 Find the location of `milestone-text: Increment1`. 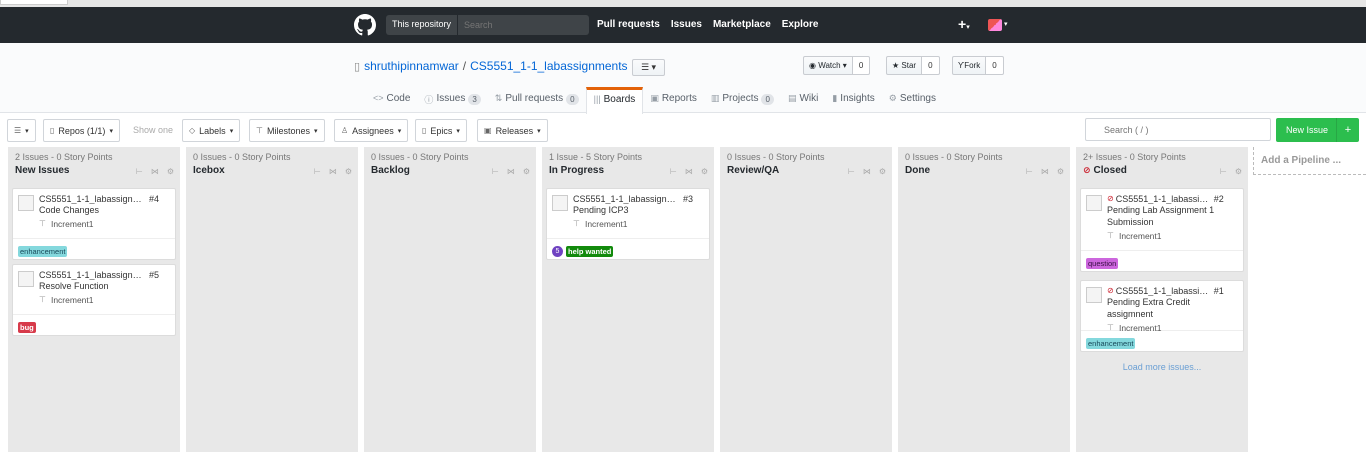

milestone-text: Increment1 is located at coordinates (72, 224).